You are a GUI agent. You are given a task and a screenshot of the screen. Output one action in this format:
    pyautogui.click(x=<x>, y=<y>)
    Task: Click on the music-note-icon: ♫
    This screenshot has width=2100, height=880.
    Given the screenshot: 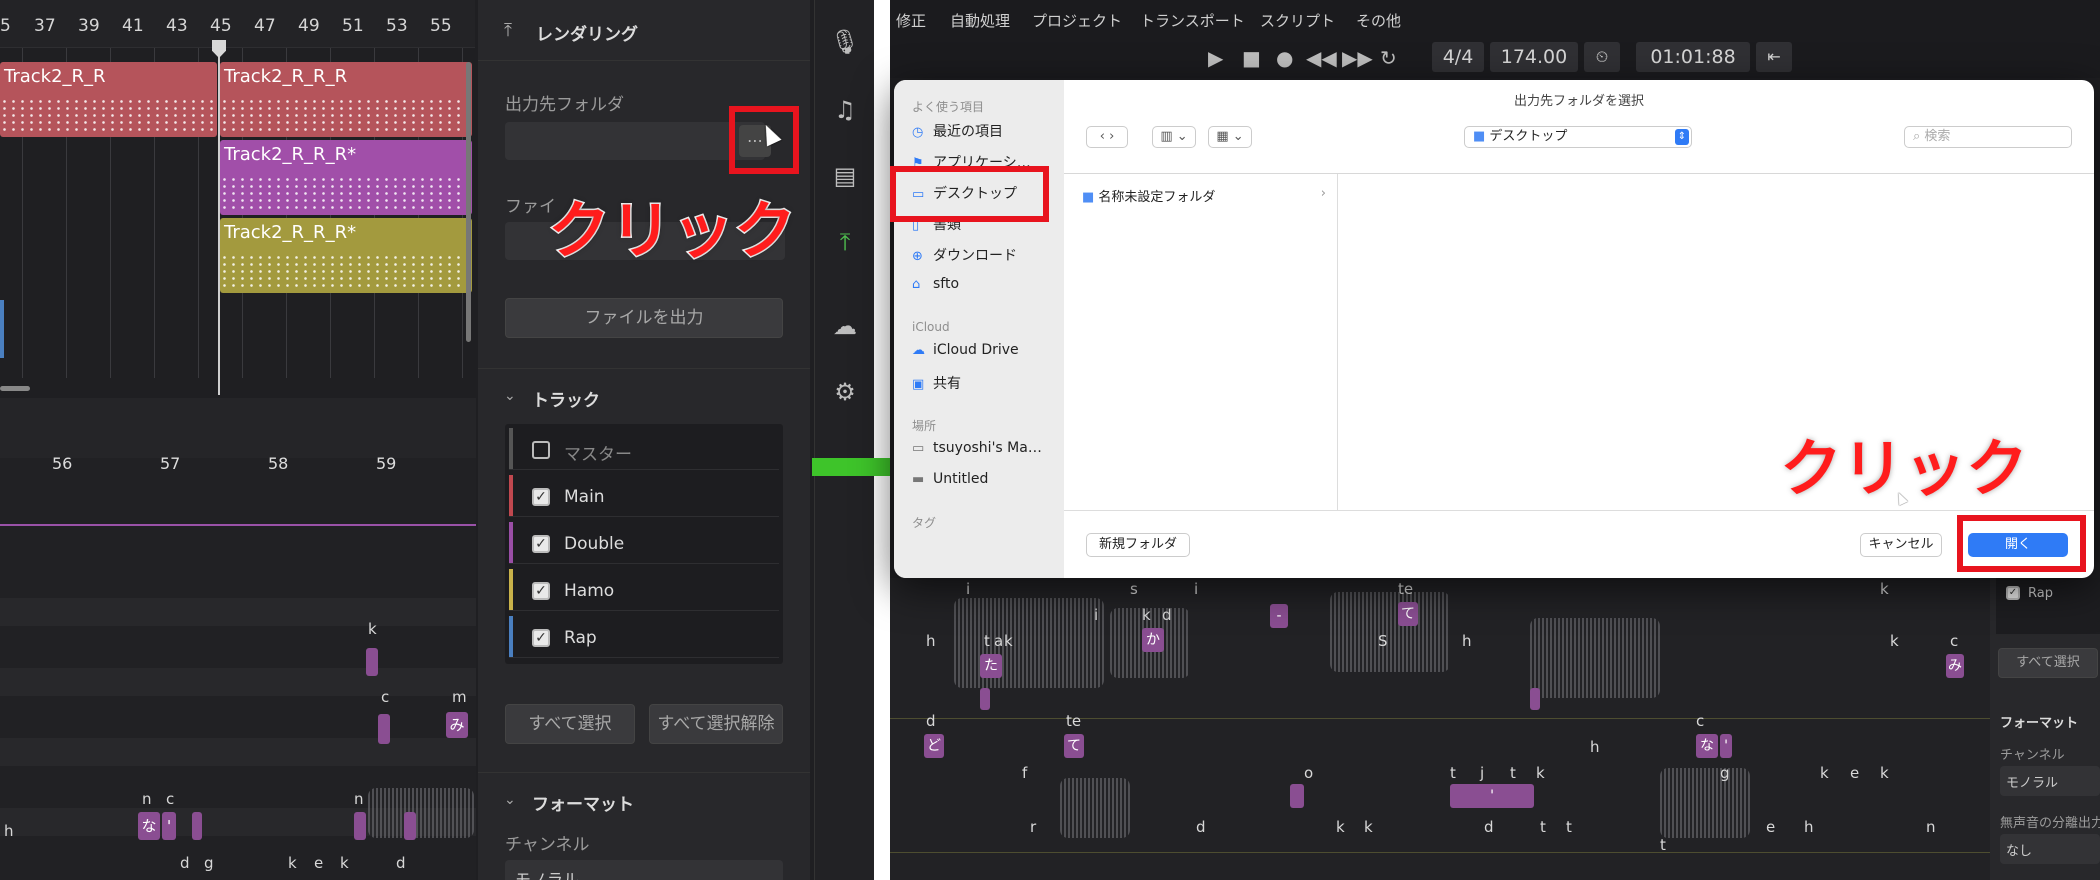 What is the action you would take?
    pyautogui.click(x=845, y=110)
    